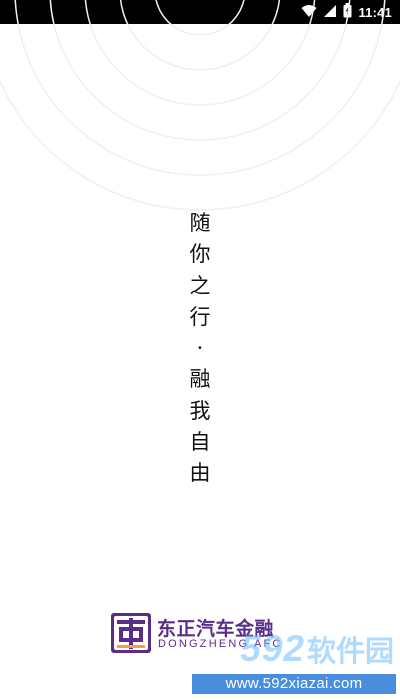 This screenshot has width=400, height=700. Describe the element at coordinates (200, 223) in the screenshot. I see `slogan-char: 随` at that location.